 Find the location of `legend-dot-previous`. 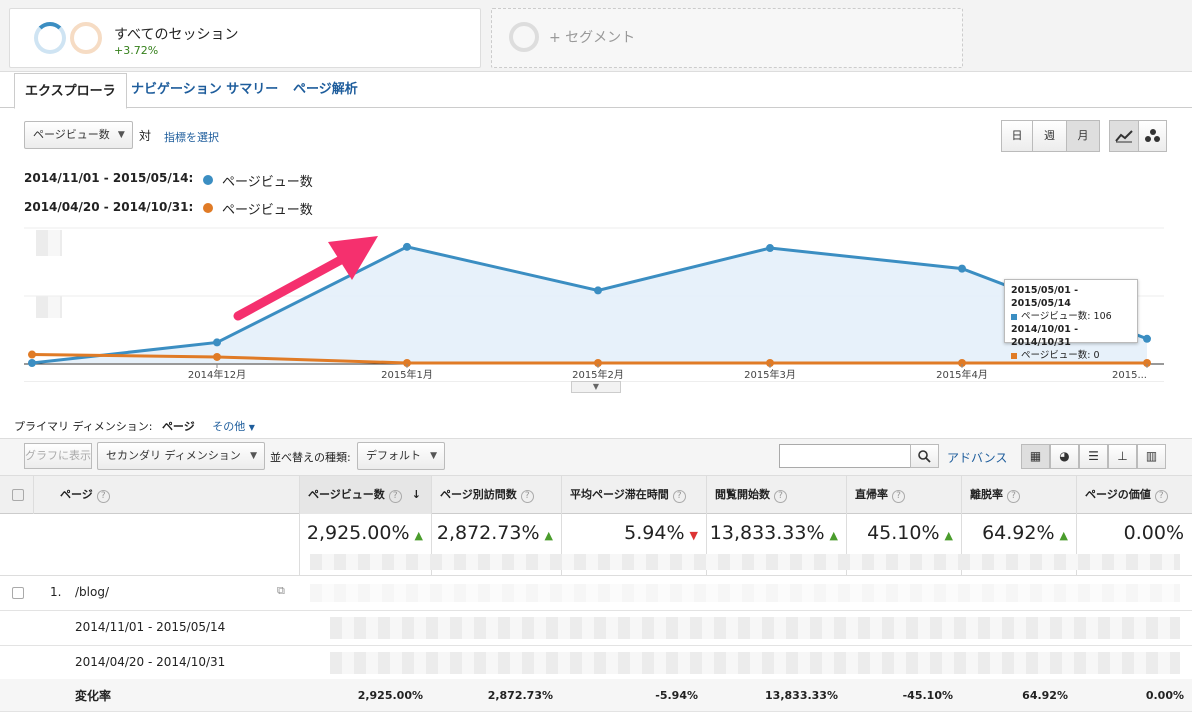

legend-dot-previous is located at coordinates (208, 208).